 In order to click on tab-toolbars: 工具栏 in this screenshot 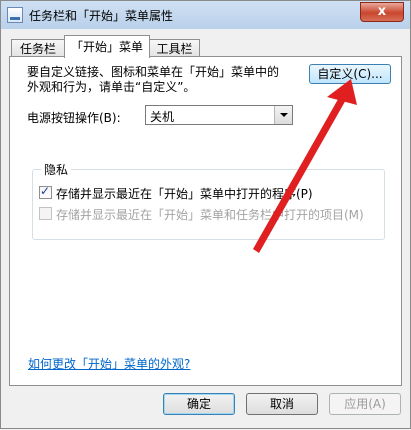, I will do `click(174, 48)`.